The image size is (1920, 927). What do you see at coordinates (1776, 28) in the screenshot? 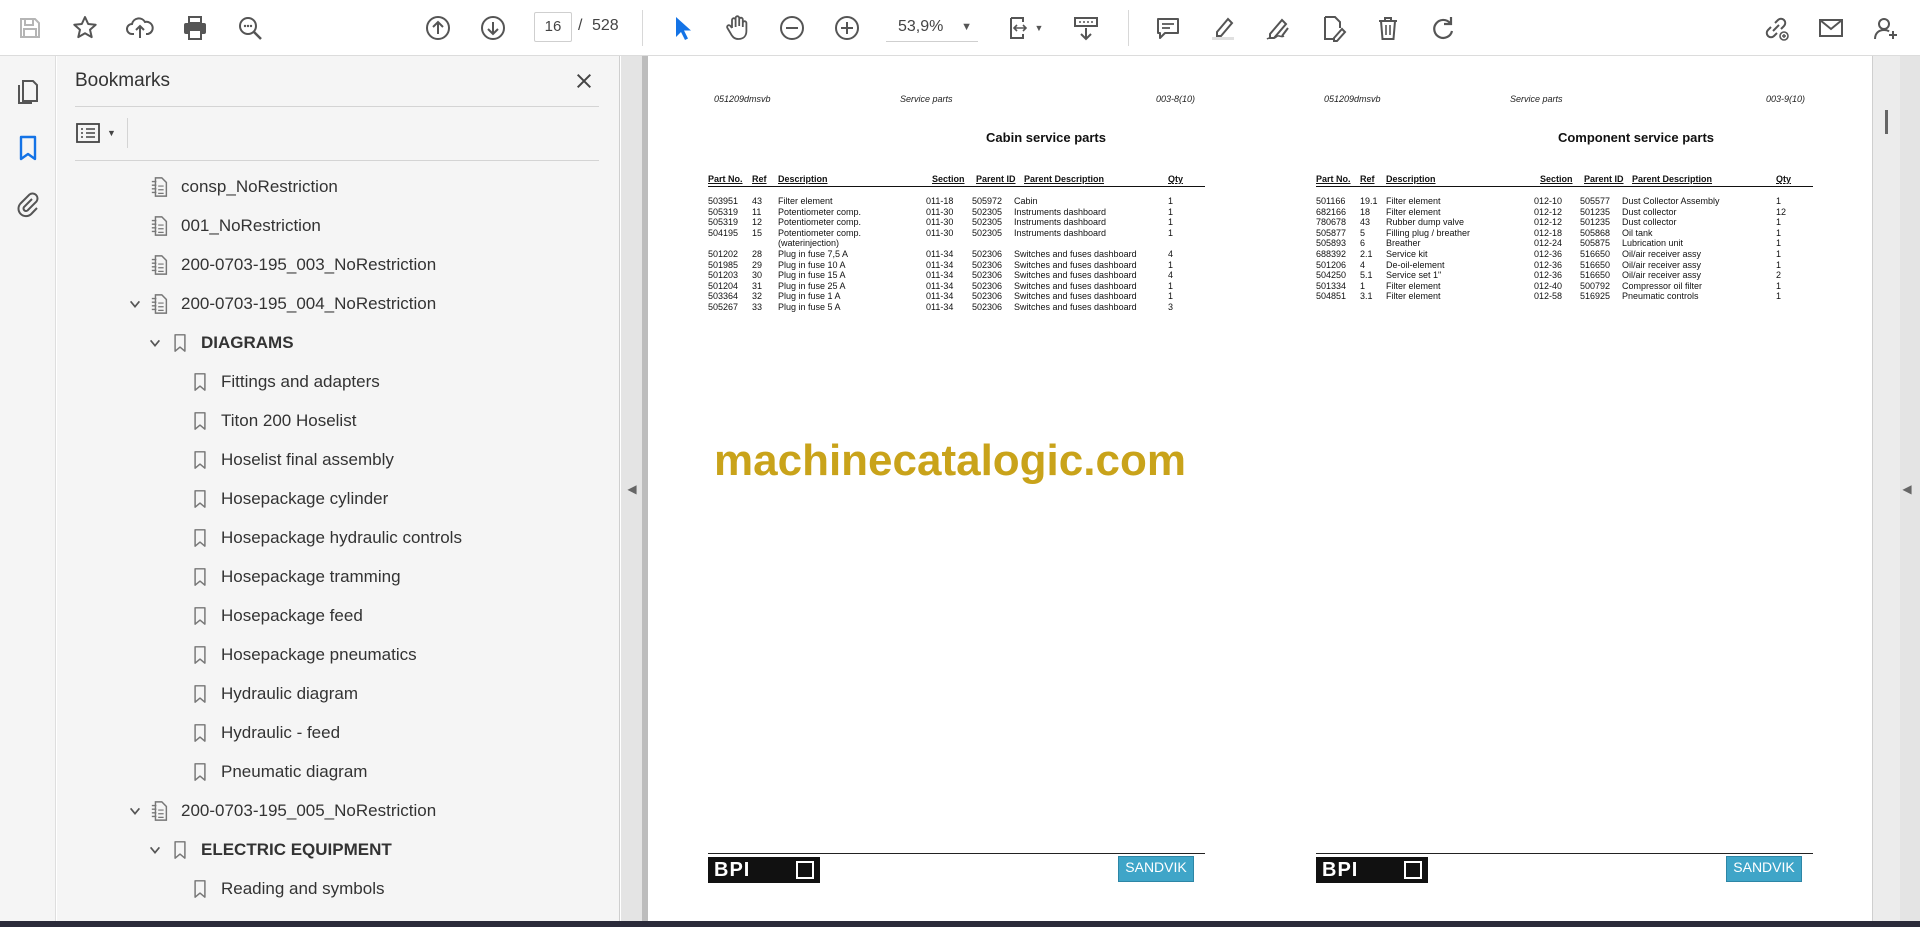
I see `share-link-icon` at bounding box center [1776, 28].